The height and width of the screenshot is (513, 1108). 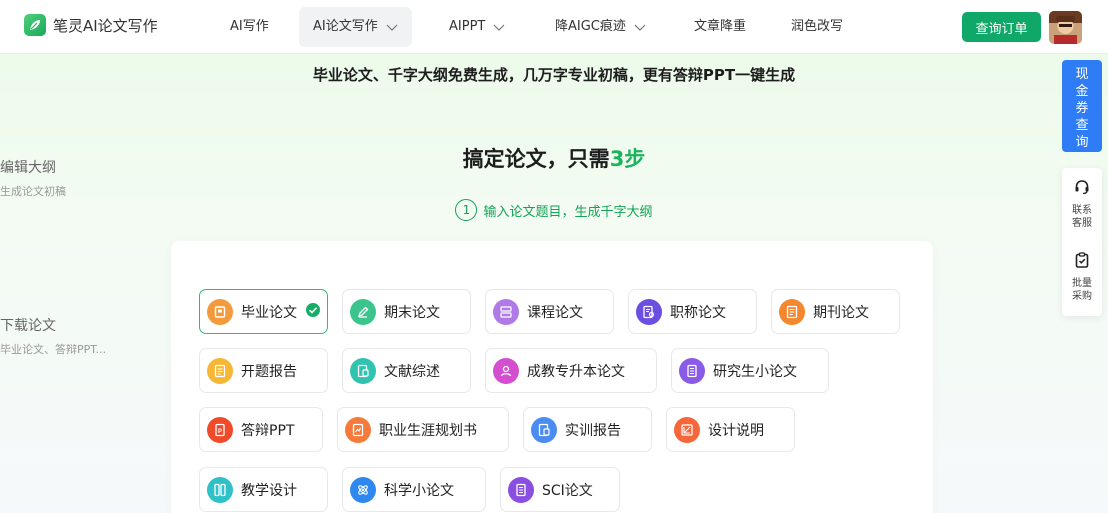 What do you see at coordinates (428, 430) in the screenshot?
I see `paper-type-label: 职业生涯规划书` at bounding box center [428, 430].